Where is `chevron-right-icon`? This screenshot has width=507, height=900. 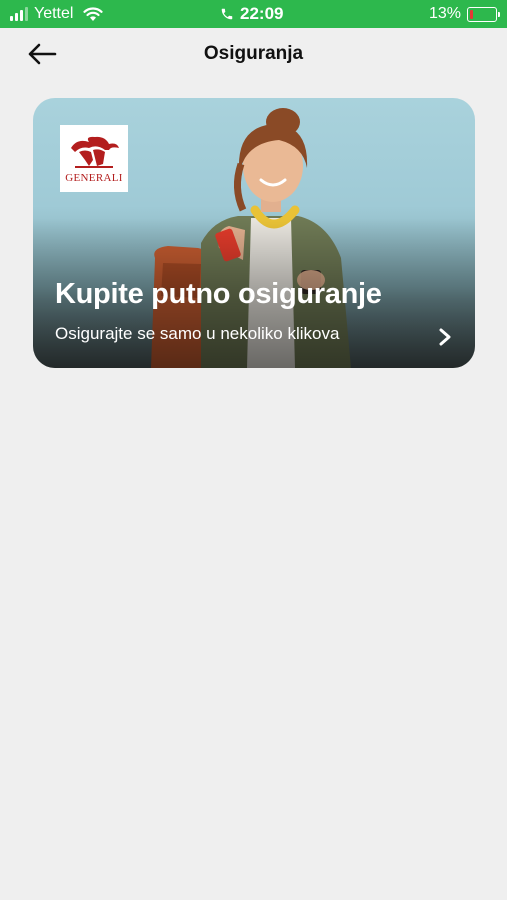
chevron-right-icon is located at coordinates (445, 337).